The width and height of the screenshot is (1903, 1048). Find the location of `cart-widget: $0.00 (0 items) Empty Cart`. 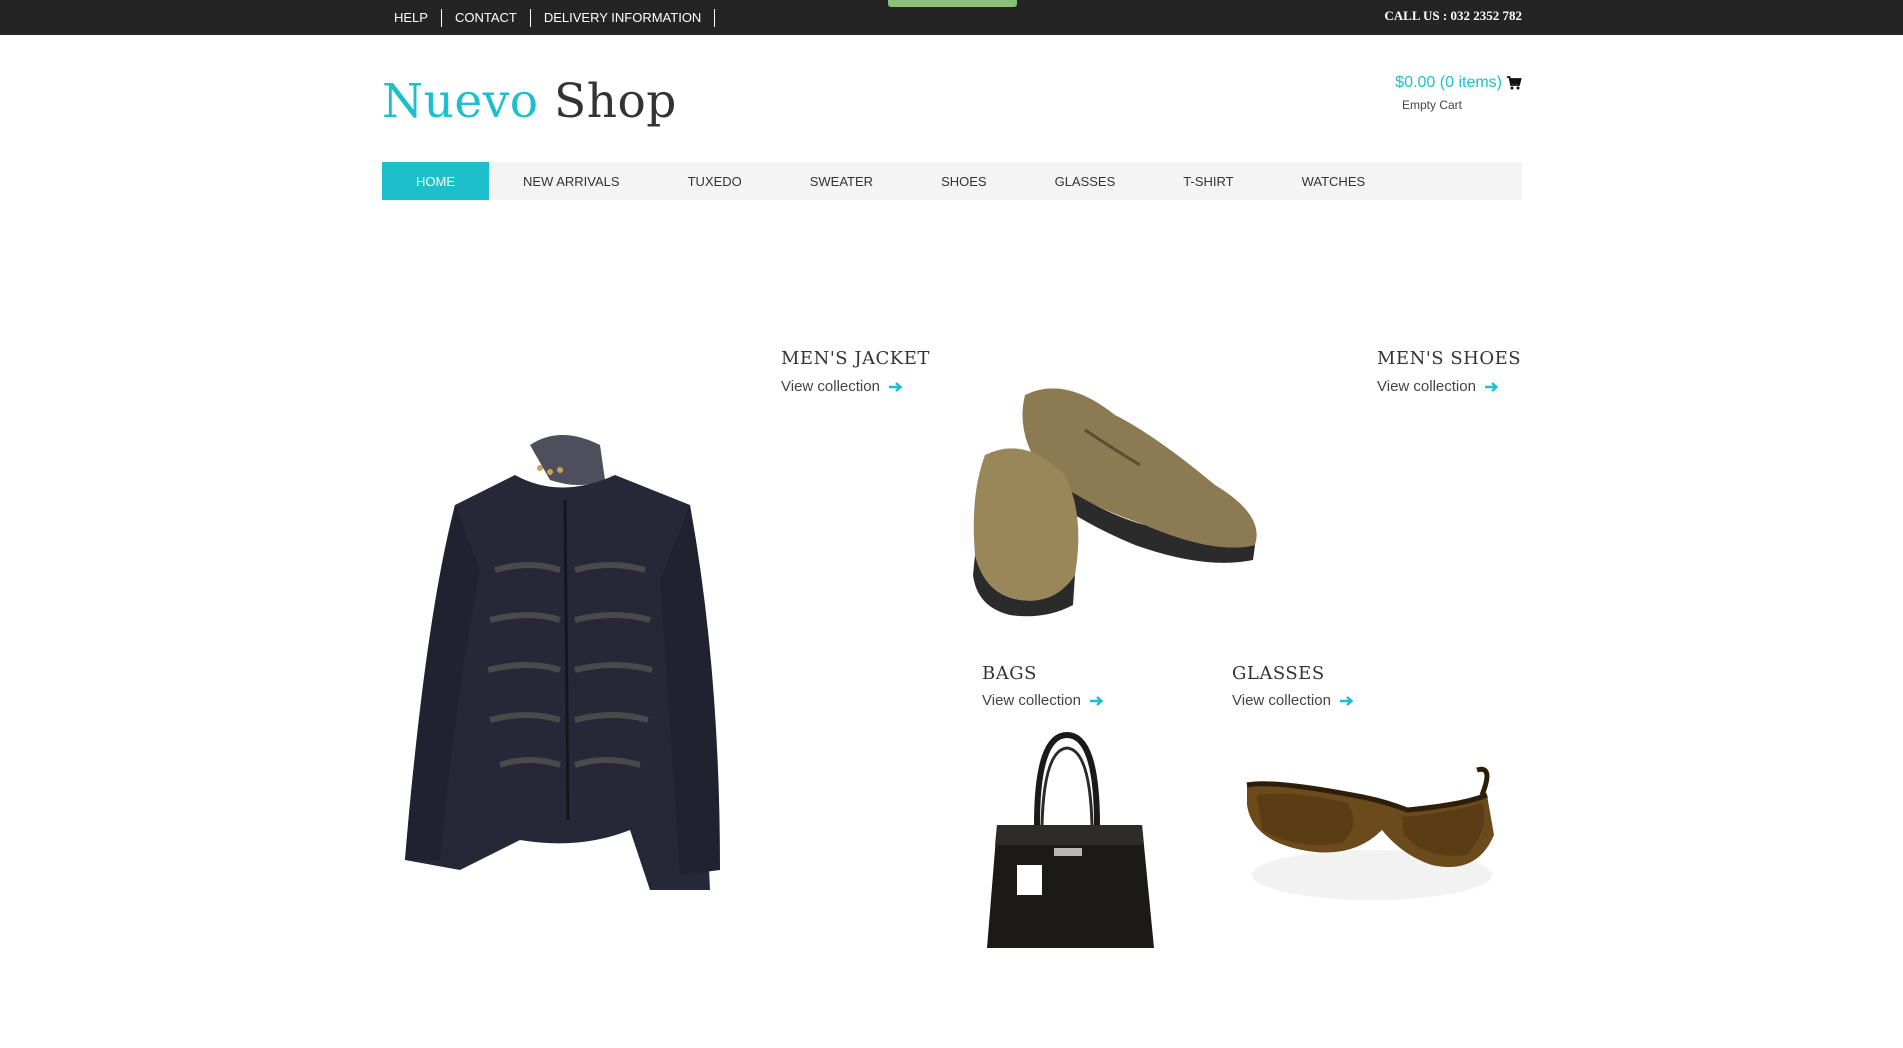

cart-widget: $0.00 (0 items) Empty Cart is located at coordinates (1458, 93).